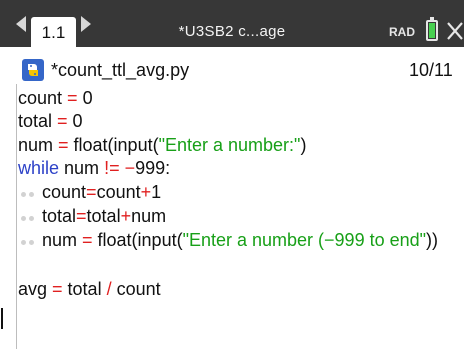 The width and height of the screenshot is (464, 349). I want to click on code-line-3: num = float(input("Enter a number:"), so click(162, 145).